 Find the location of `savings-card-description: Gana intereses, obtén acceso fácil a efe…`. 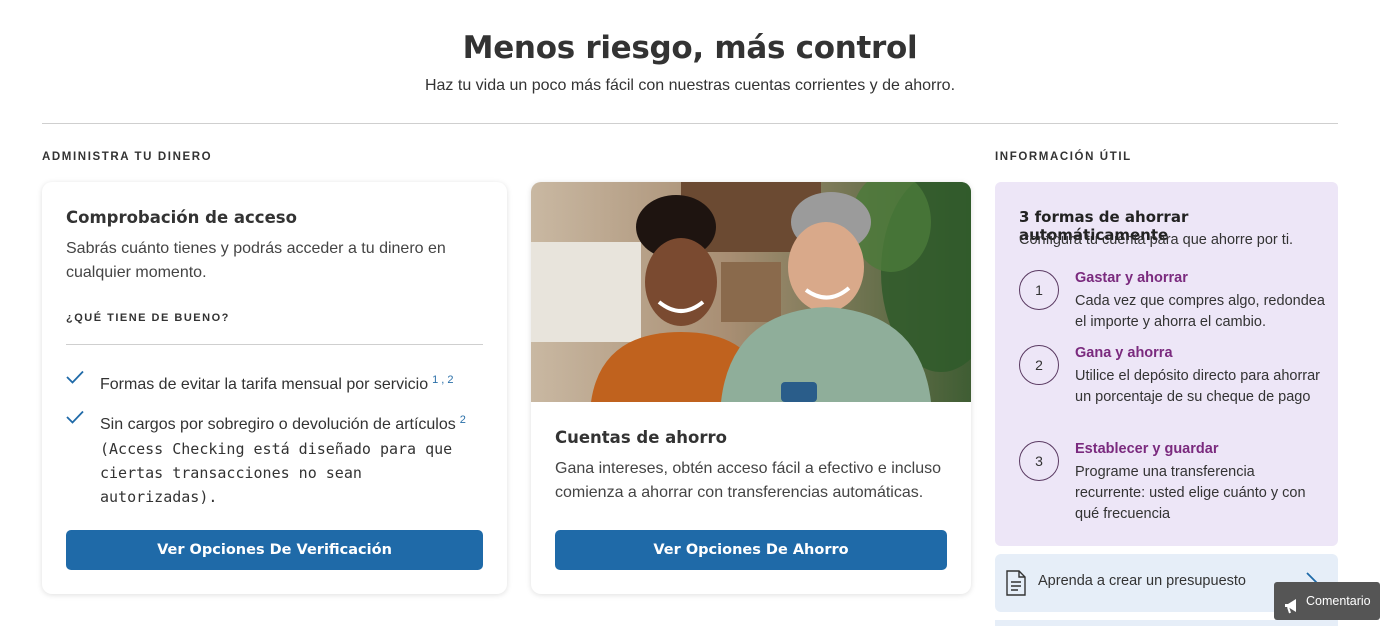

savings-card-description: Gana intereses, obtén acceso fácil a efe… is located at coordinates (748, 480).